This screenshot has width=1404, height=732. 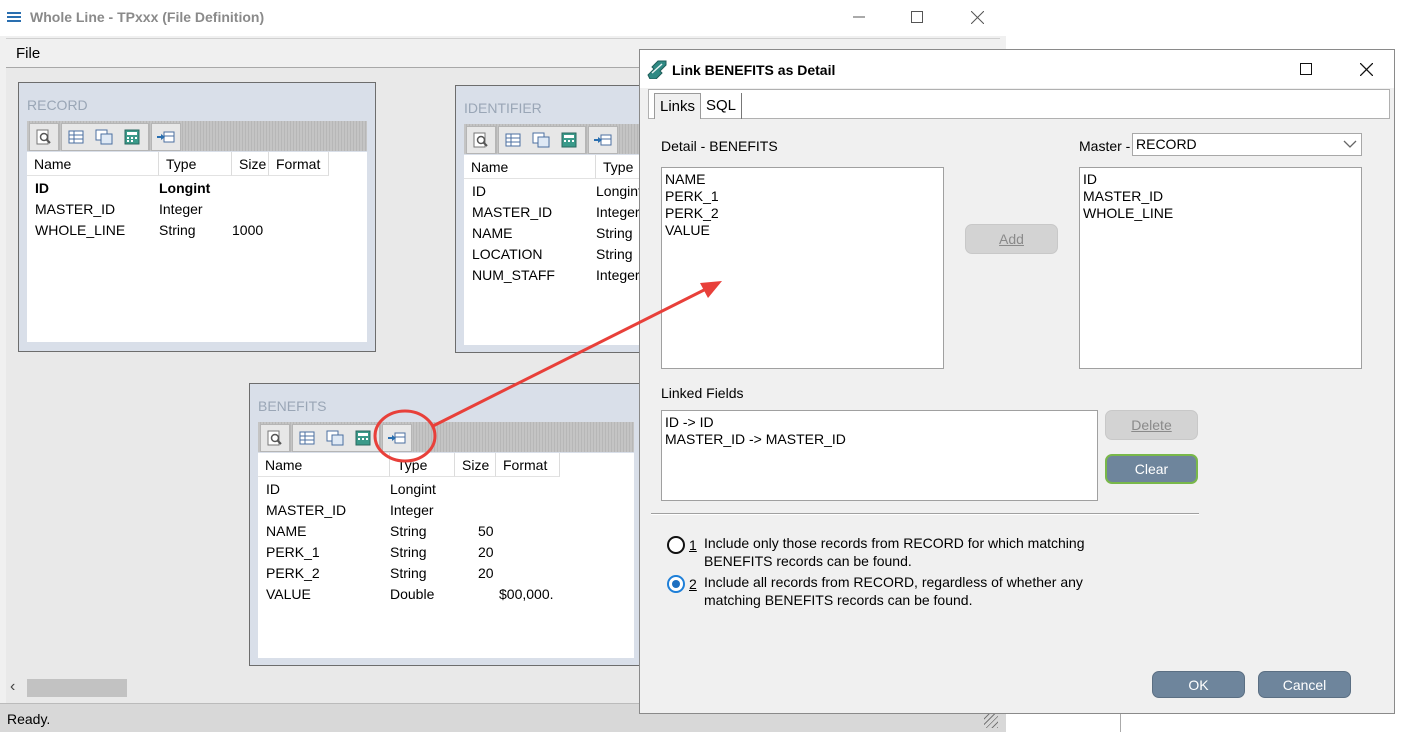 What do you see at coordinates (1198, 684) in the screenshot?
I see `ok-button: OK` at bounding box center [1198, 684].